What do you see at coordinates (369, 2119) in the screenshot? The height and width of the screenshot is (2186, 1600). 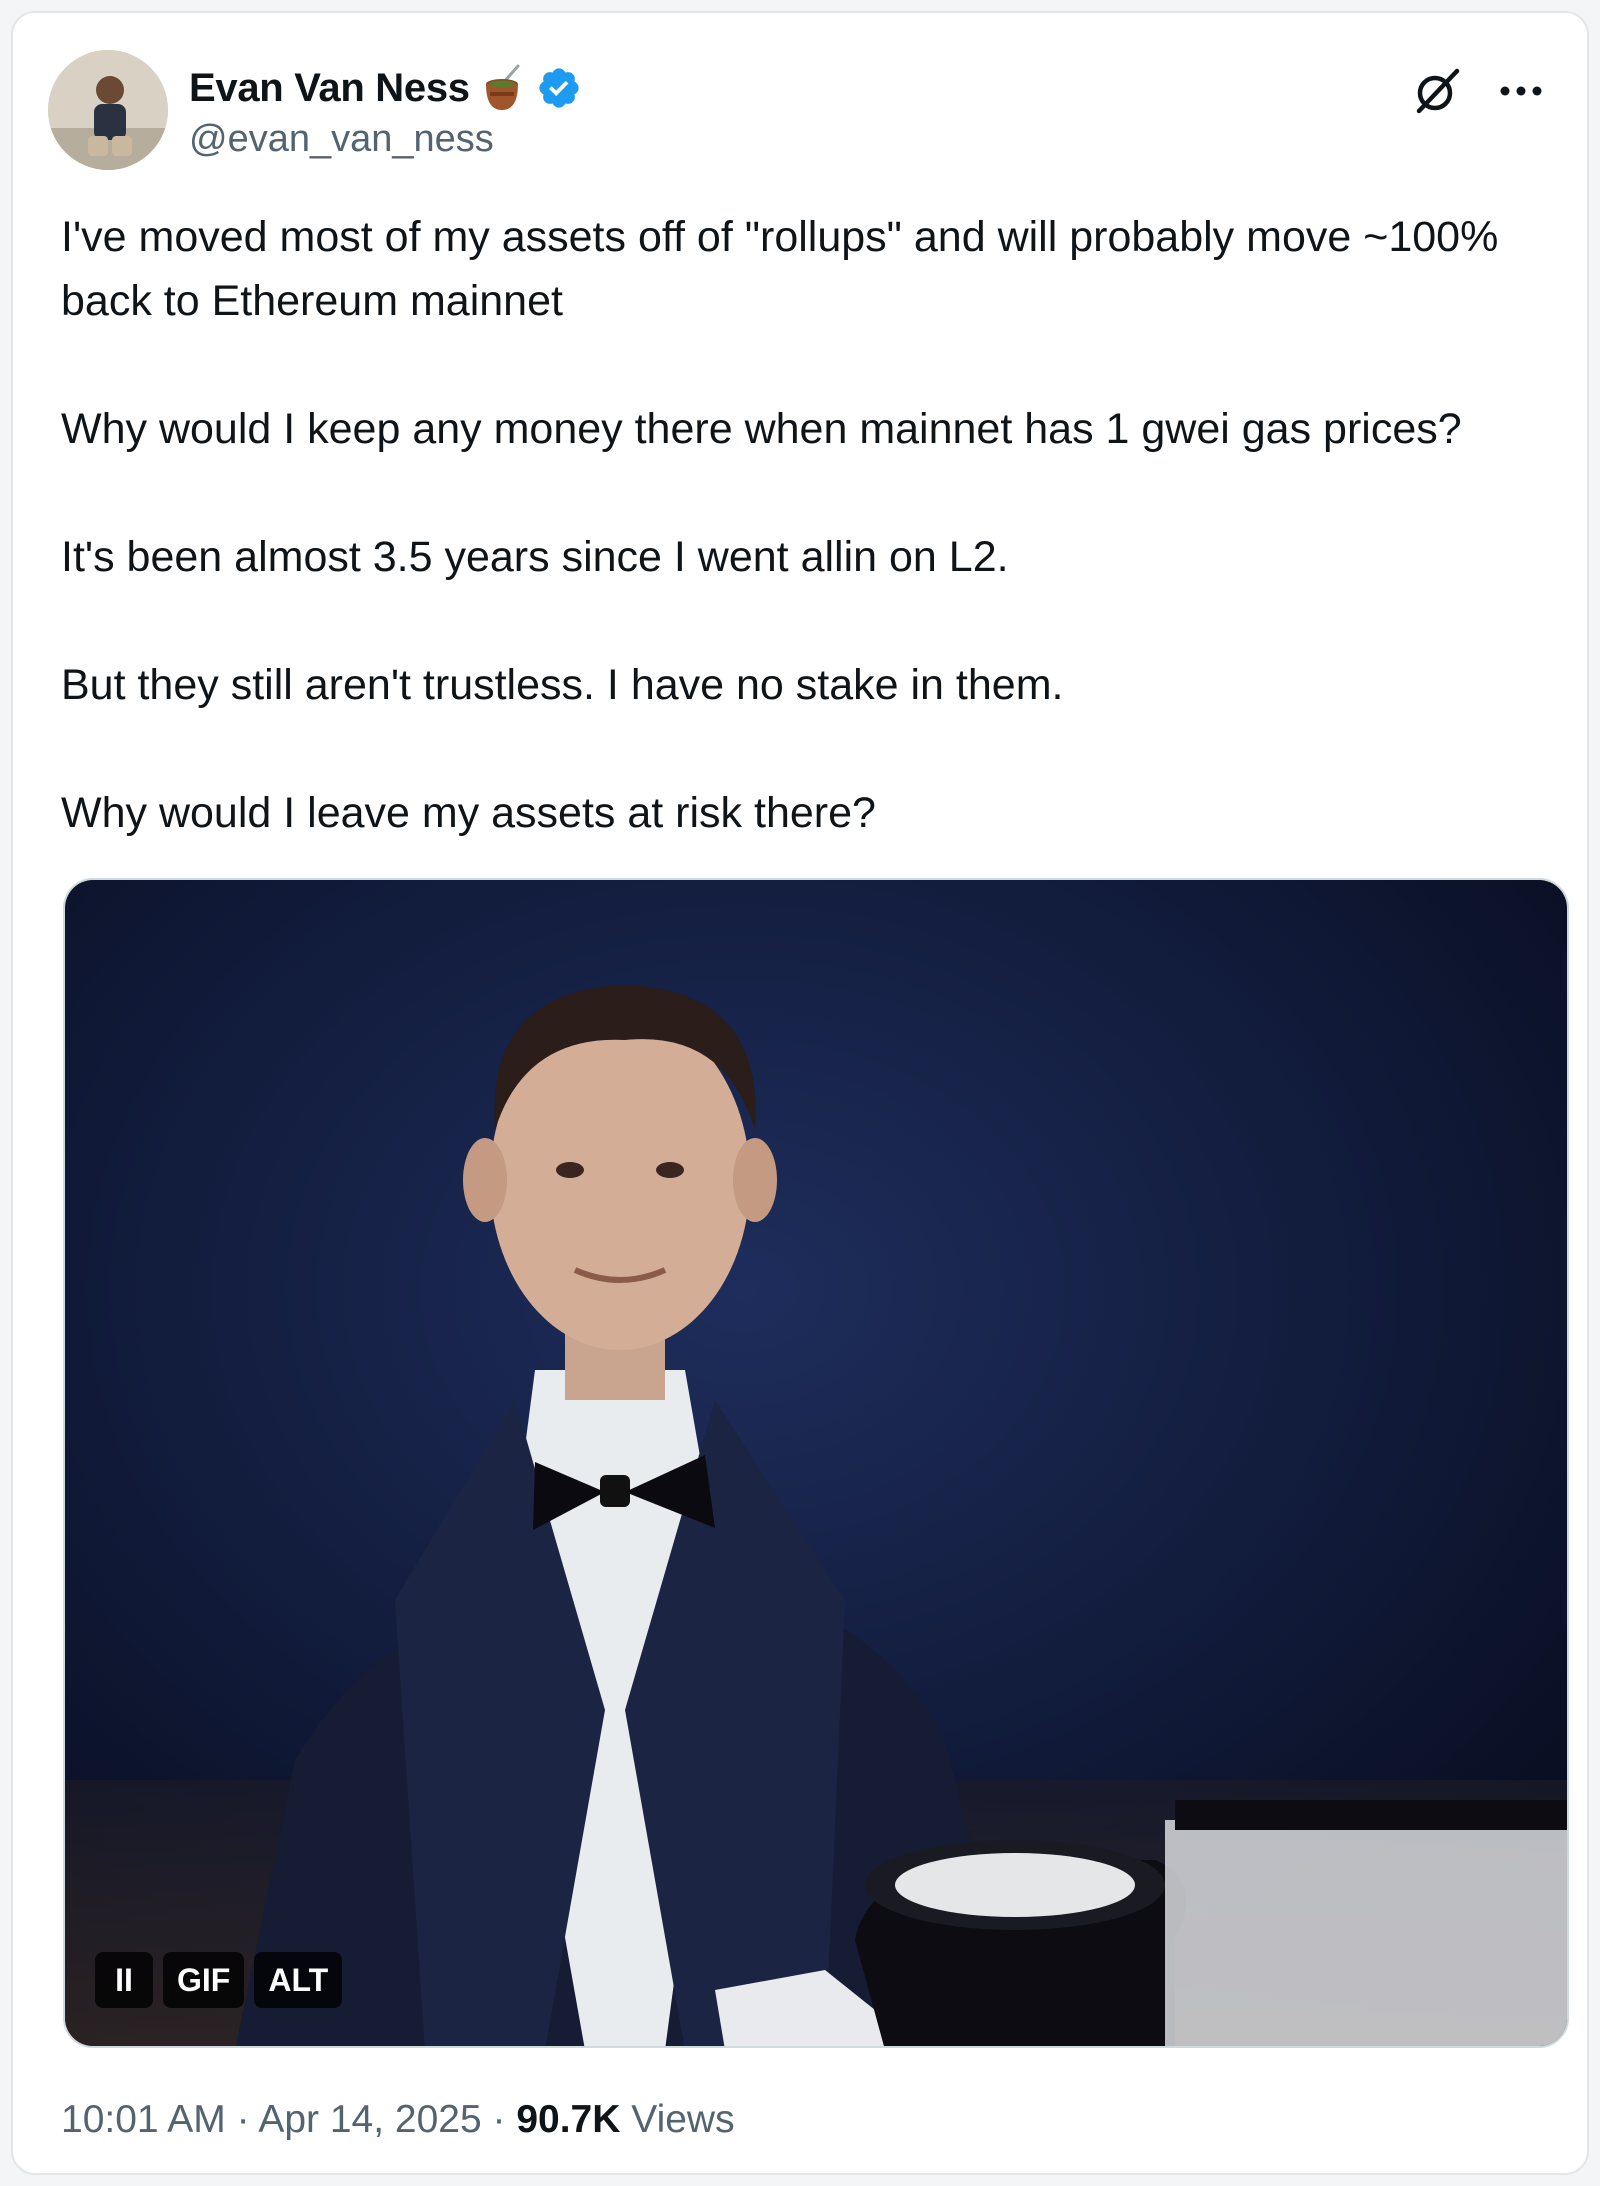 I see `tweet-date: Apr 14, 2025` at bounding box center [369, 2119].